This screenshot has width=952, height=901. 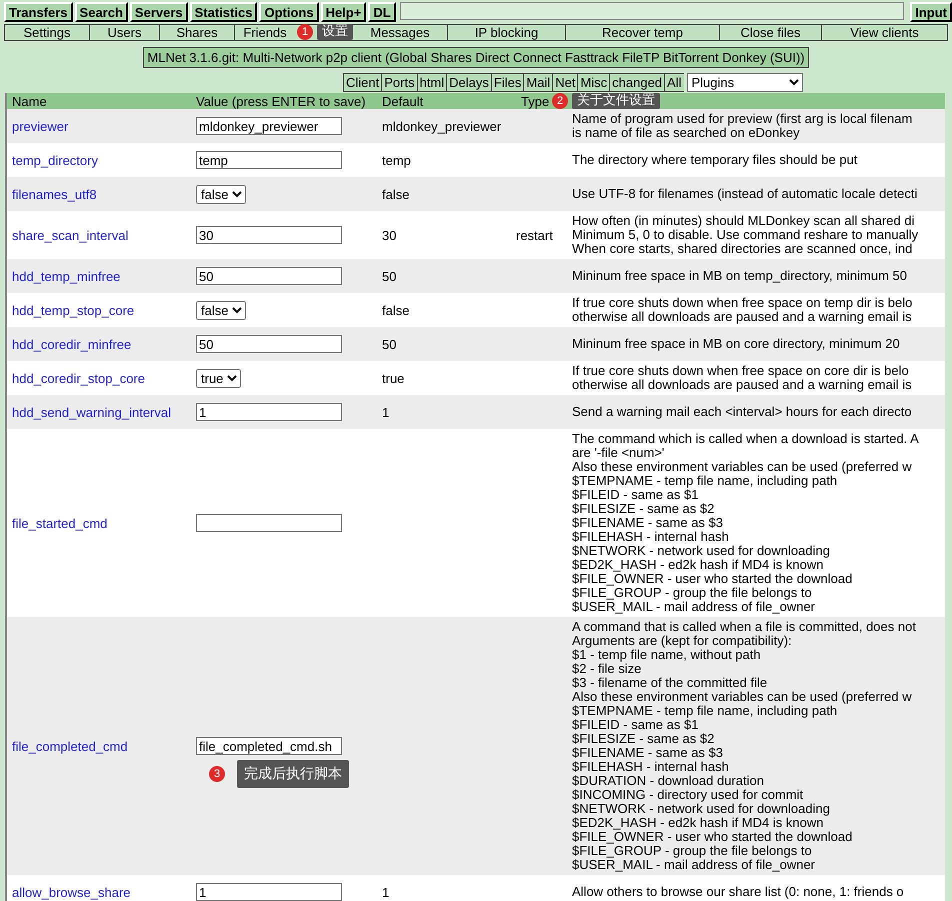 What do you see at coordinates (55, 160) in the screenshot?
I see `option-name-link: temp_directory` at bounding box center [55, 160].